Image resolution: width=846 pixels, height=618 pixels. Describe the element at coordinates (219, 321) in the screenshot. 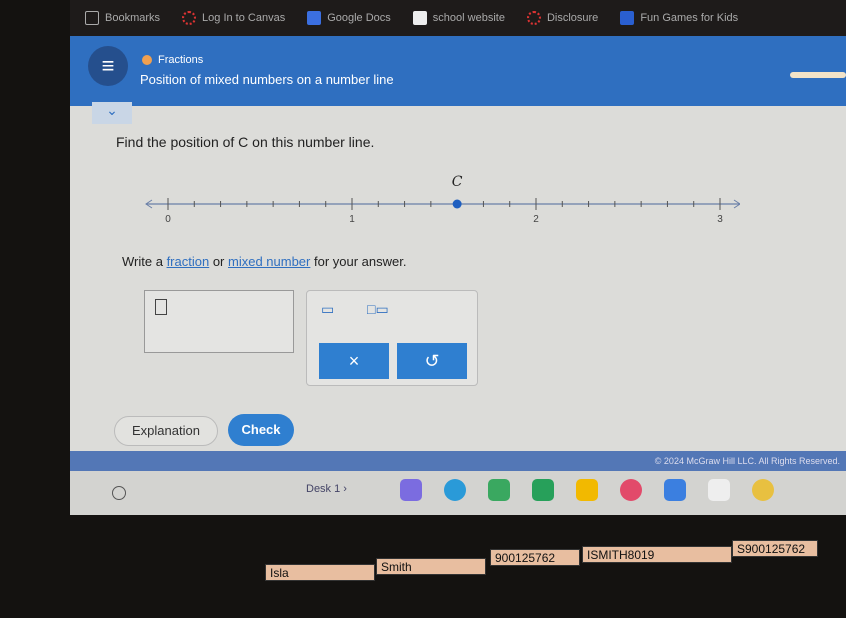

I see `answer-input` at that location.